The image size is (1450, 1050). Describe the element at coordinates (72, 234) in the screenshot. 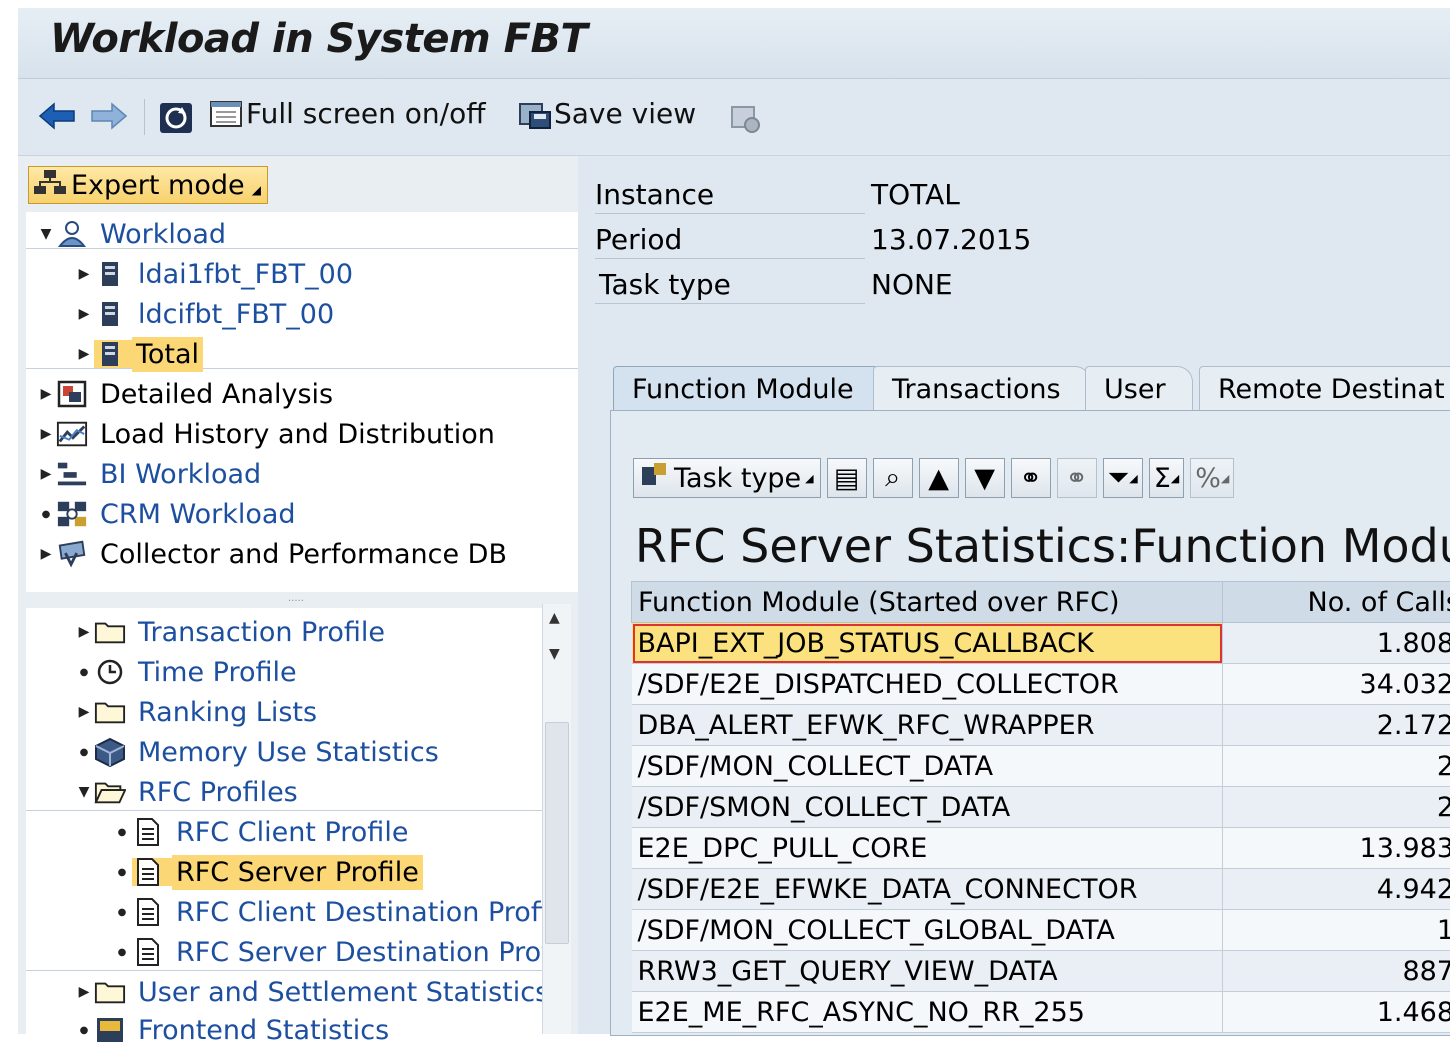

I see `workload-icon` at that location.